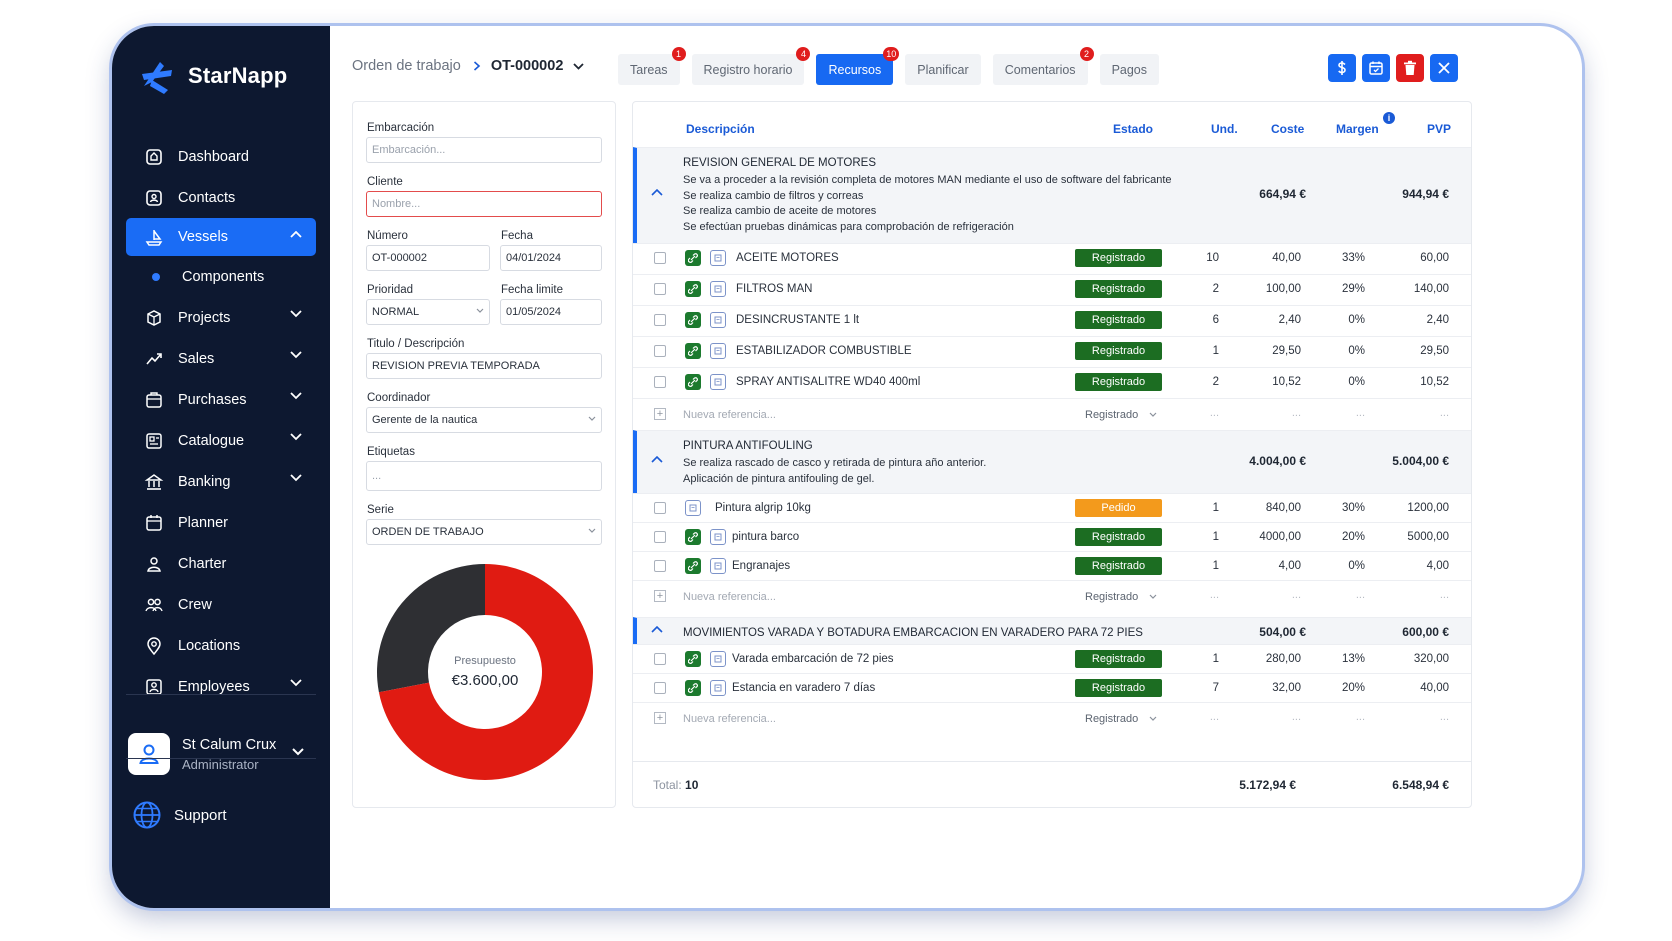  Describe the element at coordinates (1133, 129) in the screenshot. I see `col-estado: Estado` at that location.